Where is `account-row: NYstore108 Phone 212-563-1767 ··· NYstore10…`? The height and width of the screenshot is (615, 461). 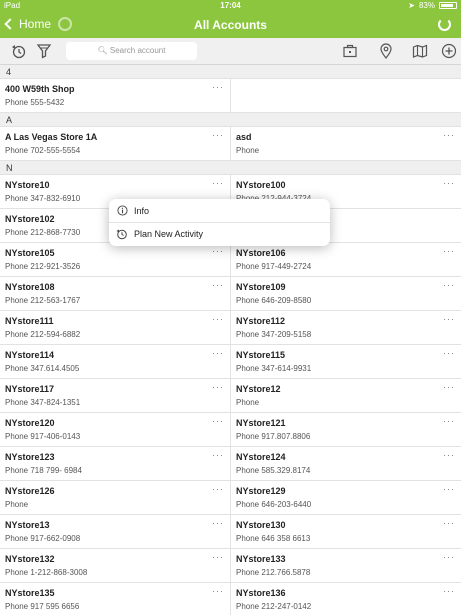 account-row: NYstore108 Phone 212-563-1767 ··· NYstore10… is located at coordinates (230, 294).